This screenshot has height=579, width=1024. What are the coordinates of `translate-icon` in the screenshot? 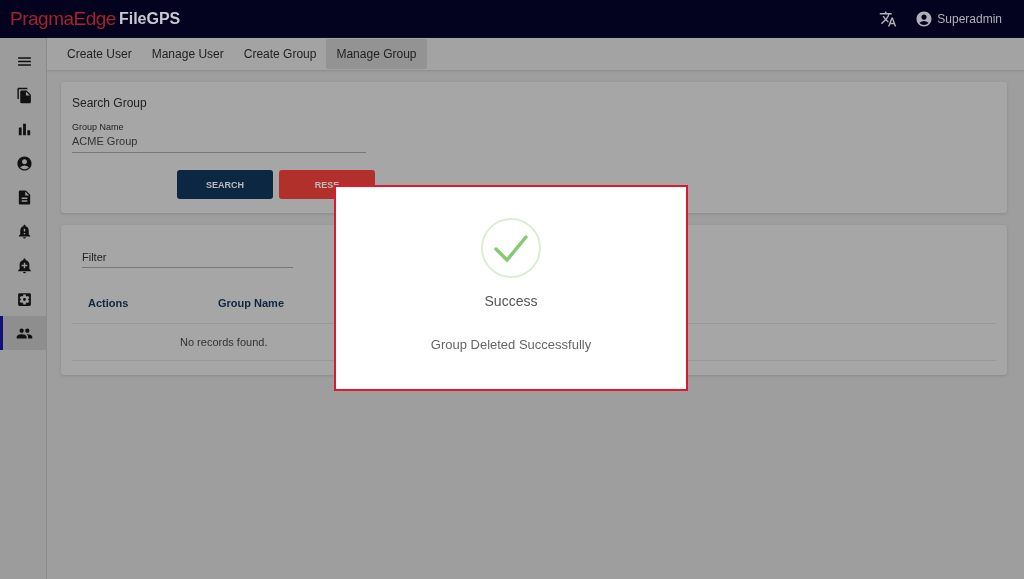 It's located at (888, 19).